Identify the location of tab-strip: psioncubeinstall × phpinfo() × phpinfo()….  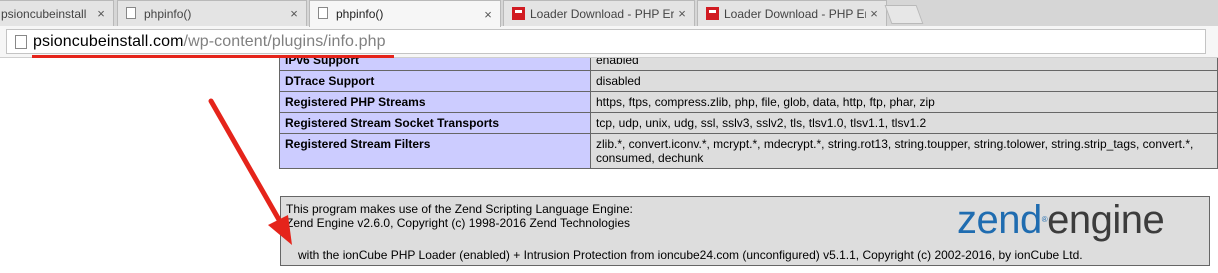
(609, 13).